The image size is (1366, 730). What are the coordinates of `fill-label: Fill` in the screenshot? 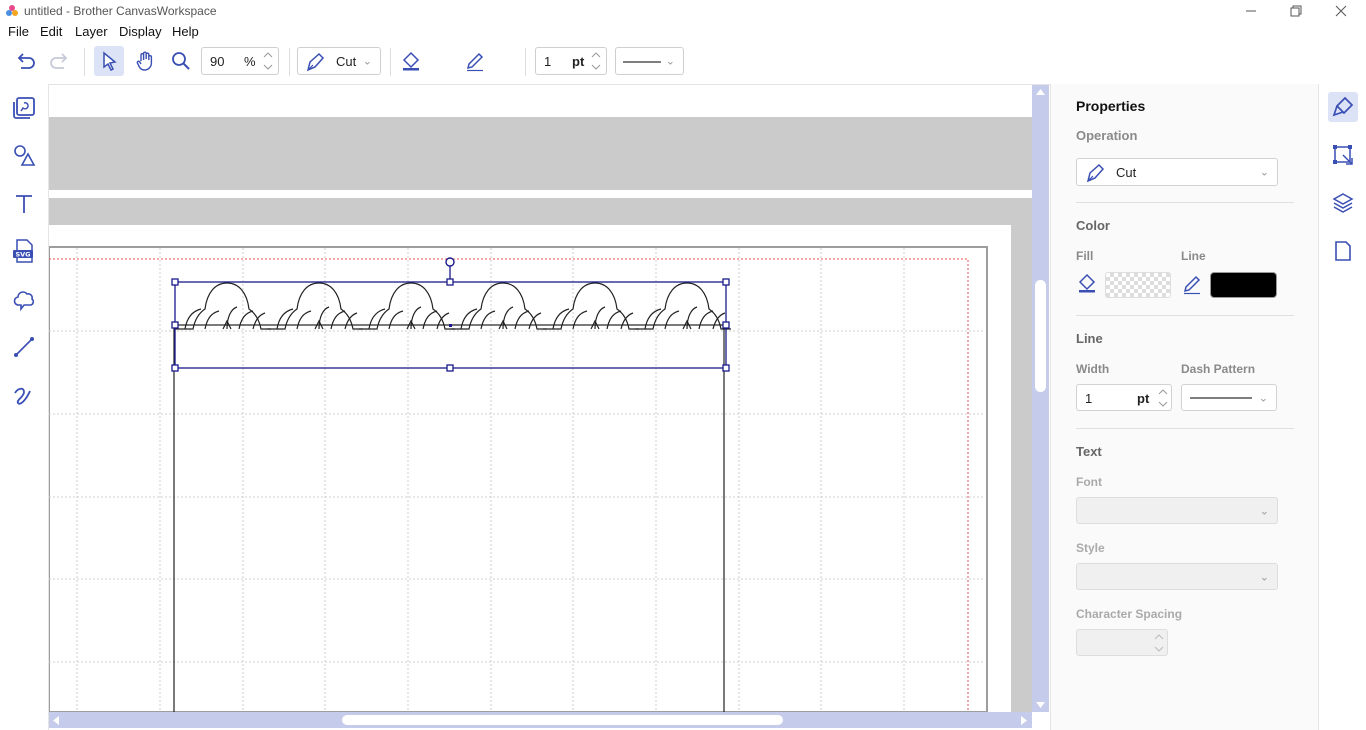 It's located at (1085, 256).